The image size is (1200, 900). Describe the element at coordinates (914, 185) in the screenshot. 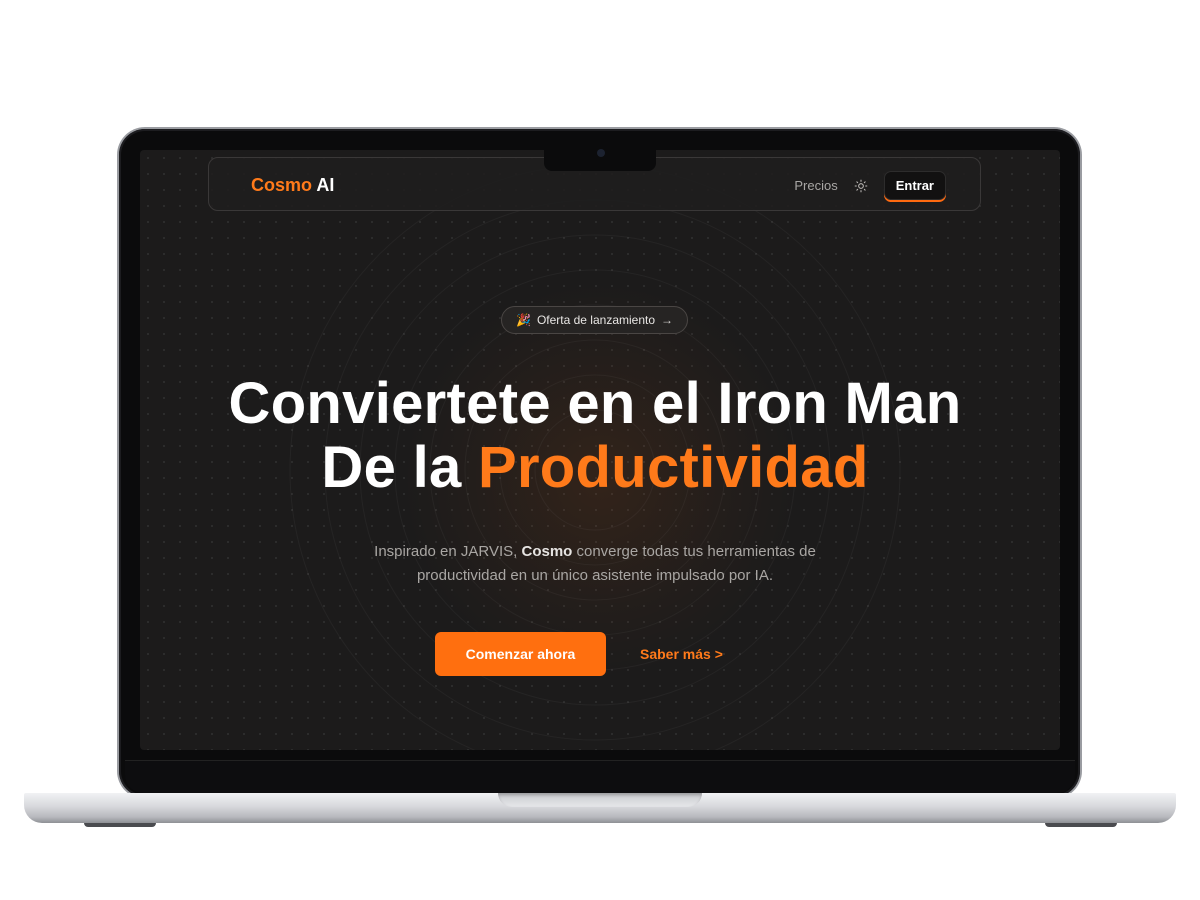

I see `login-button: Entrar` at that location.